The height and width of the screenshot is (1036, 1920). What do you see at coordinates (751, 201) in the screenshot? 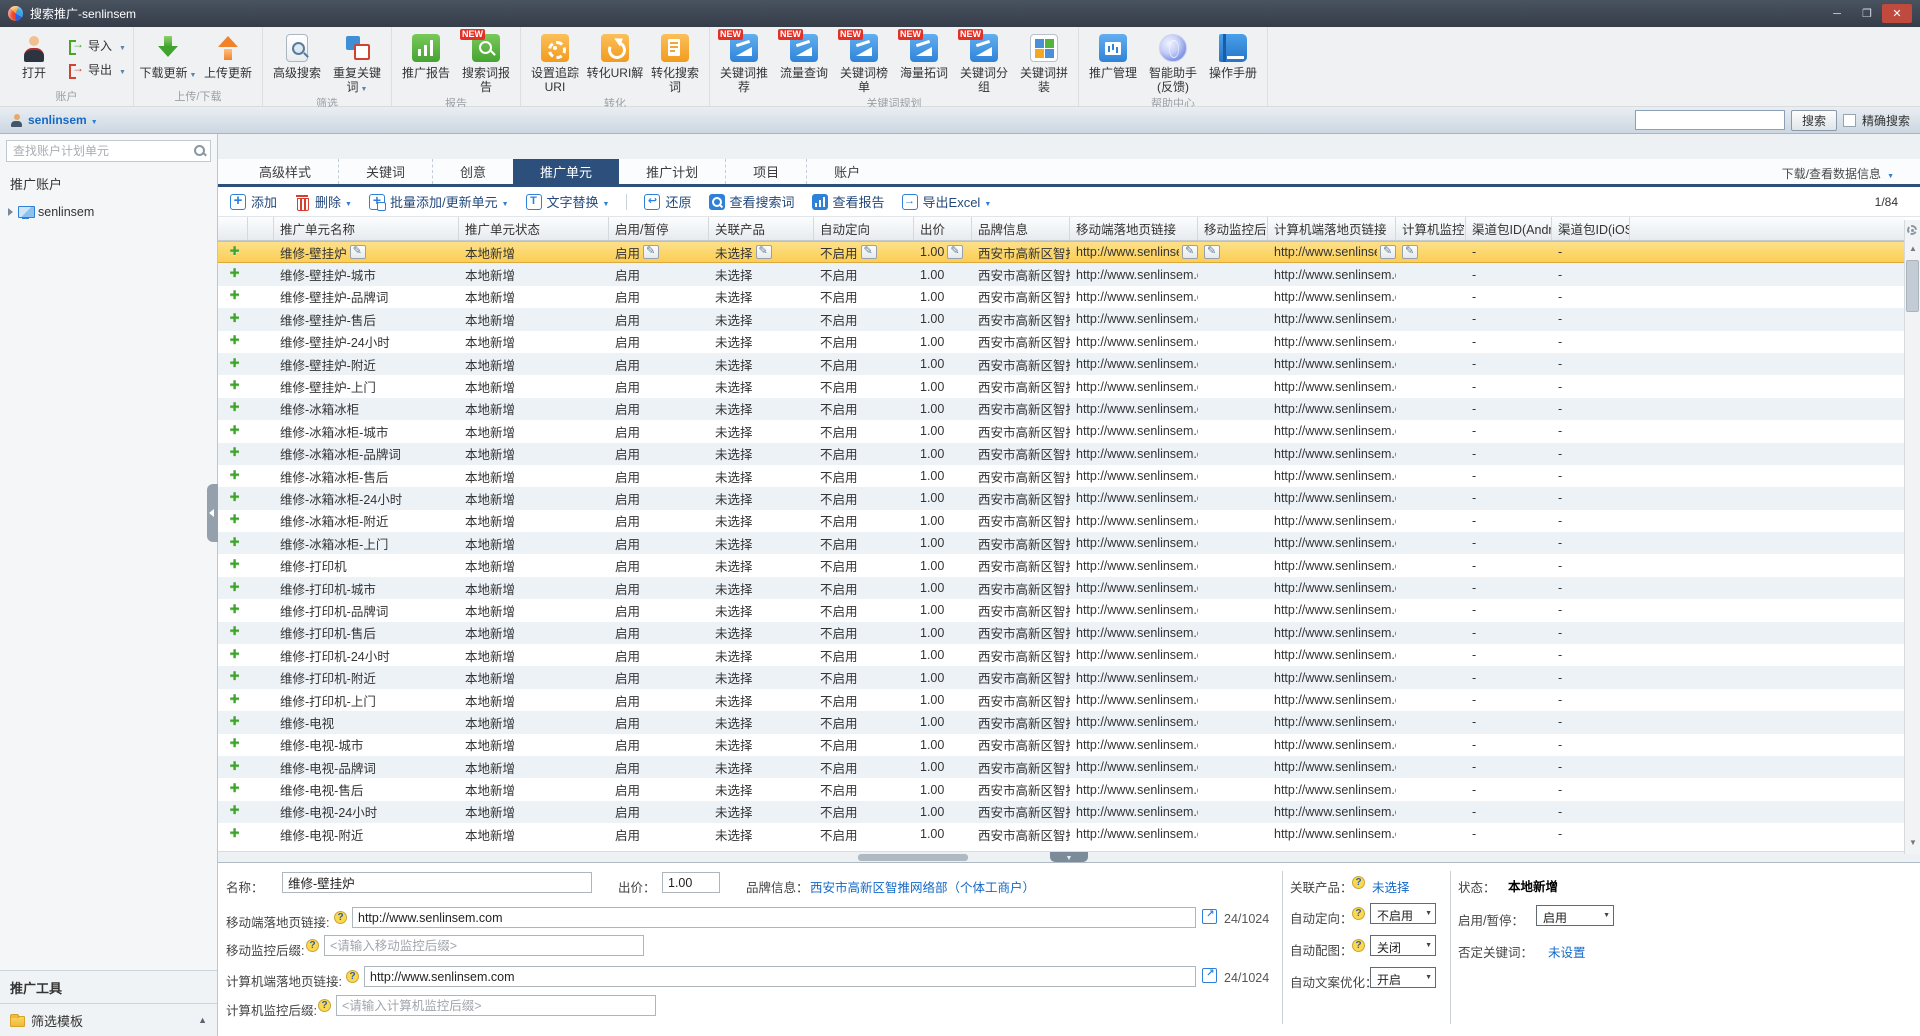
I see `view-search-terms-button: 查看搜索词` at bounding box center [751, 201].